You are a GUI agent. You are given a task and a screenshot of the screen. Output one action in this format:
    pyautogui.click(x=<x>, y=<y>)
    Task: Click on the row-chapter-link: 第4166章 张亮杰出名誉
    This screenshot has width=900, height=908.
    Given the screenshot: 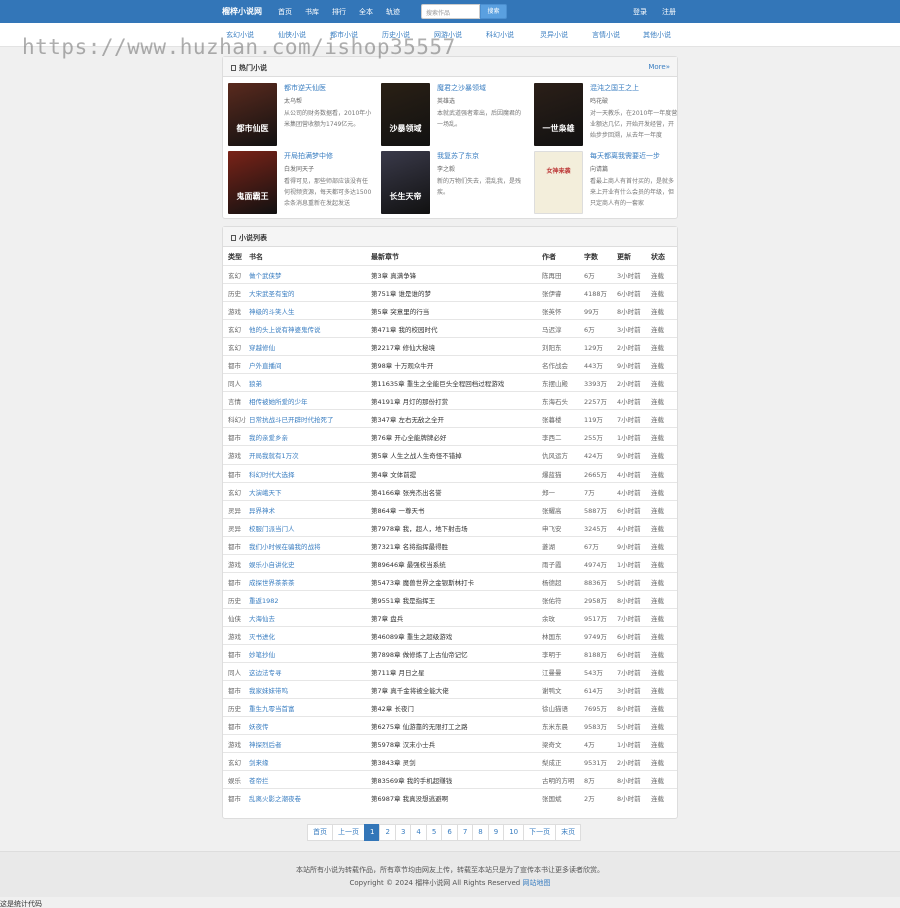 What is the action you would take?
    pyautogui.click(x=456, y=492)
    